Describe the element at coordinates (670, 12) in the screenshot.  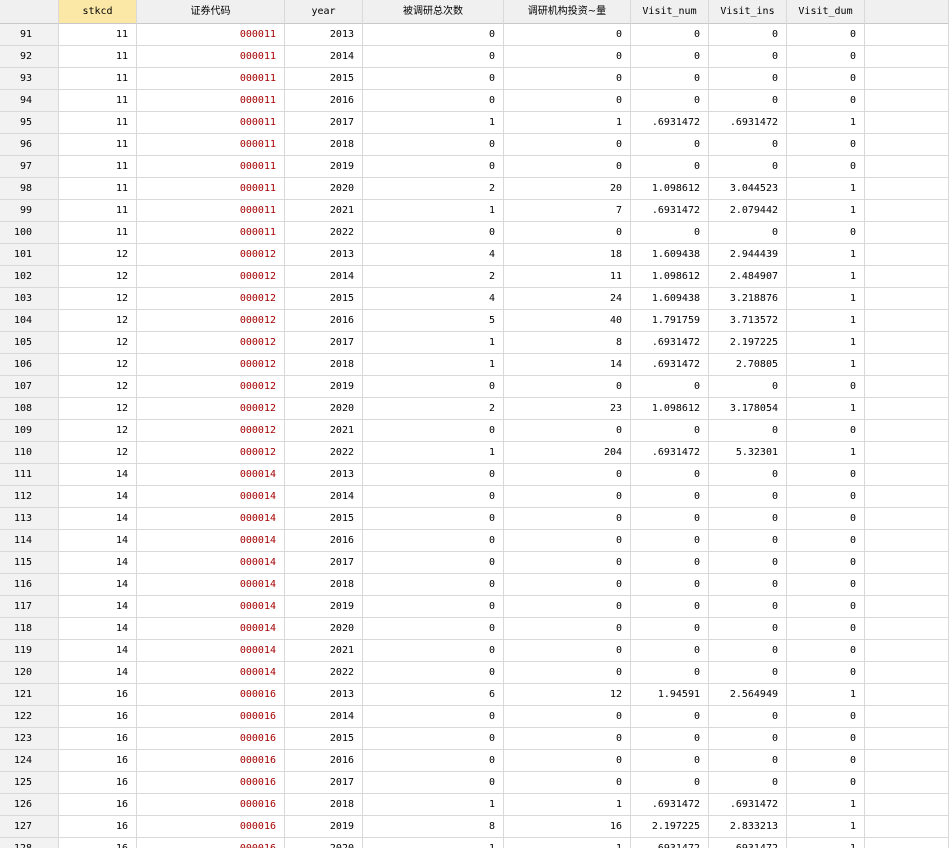
I see `column-header-visit-num: Visit_num` at that location.